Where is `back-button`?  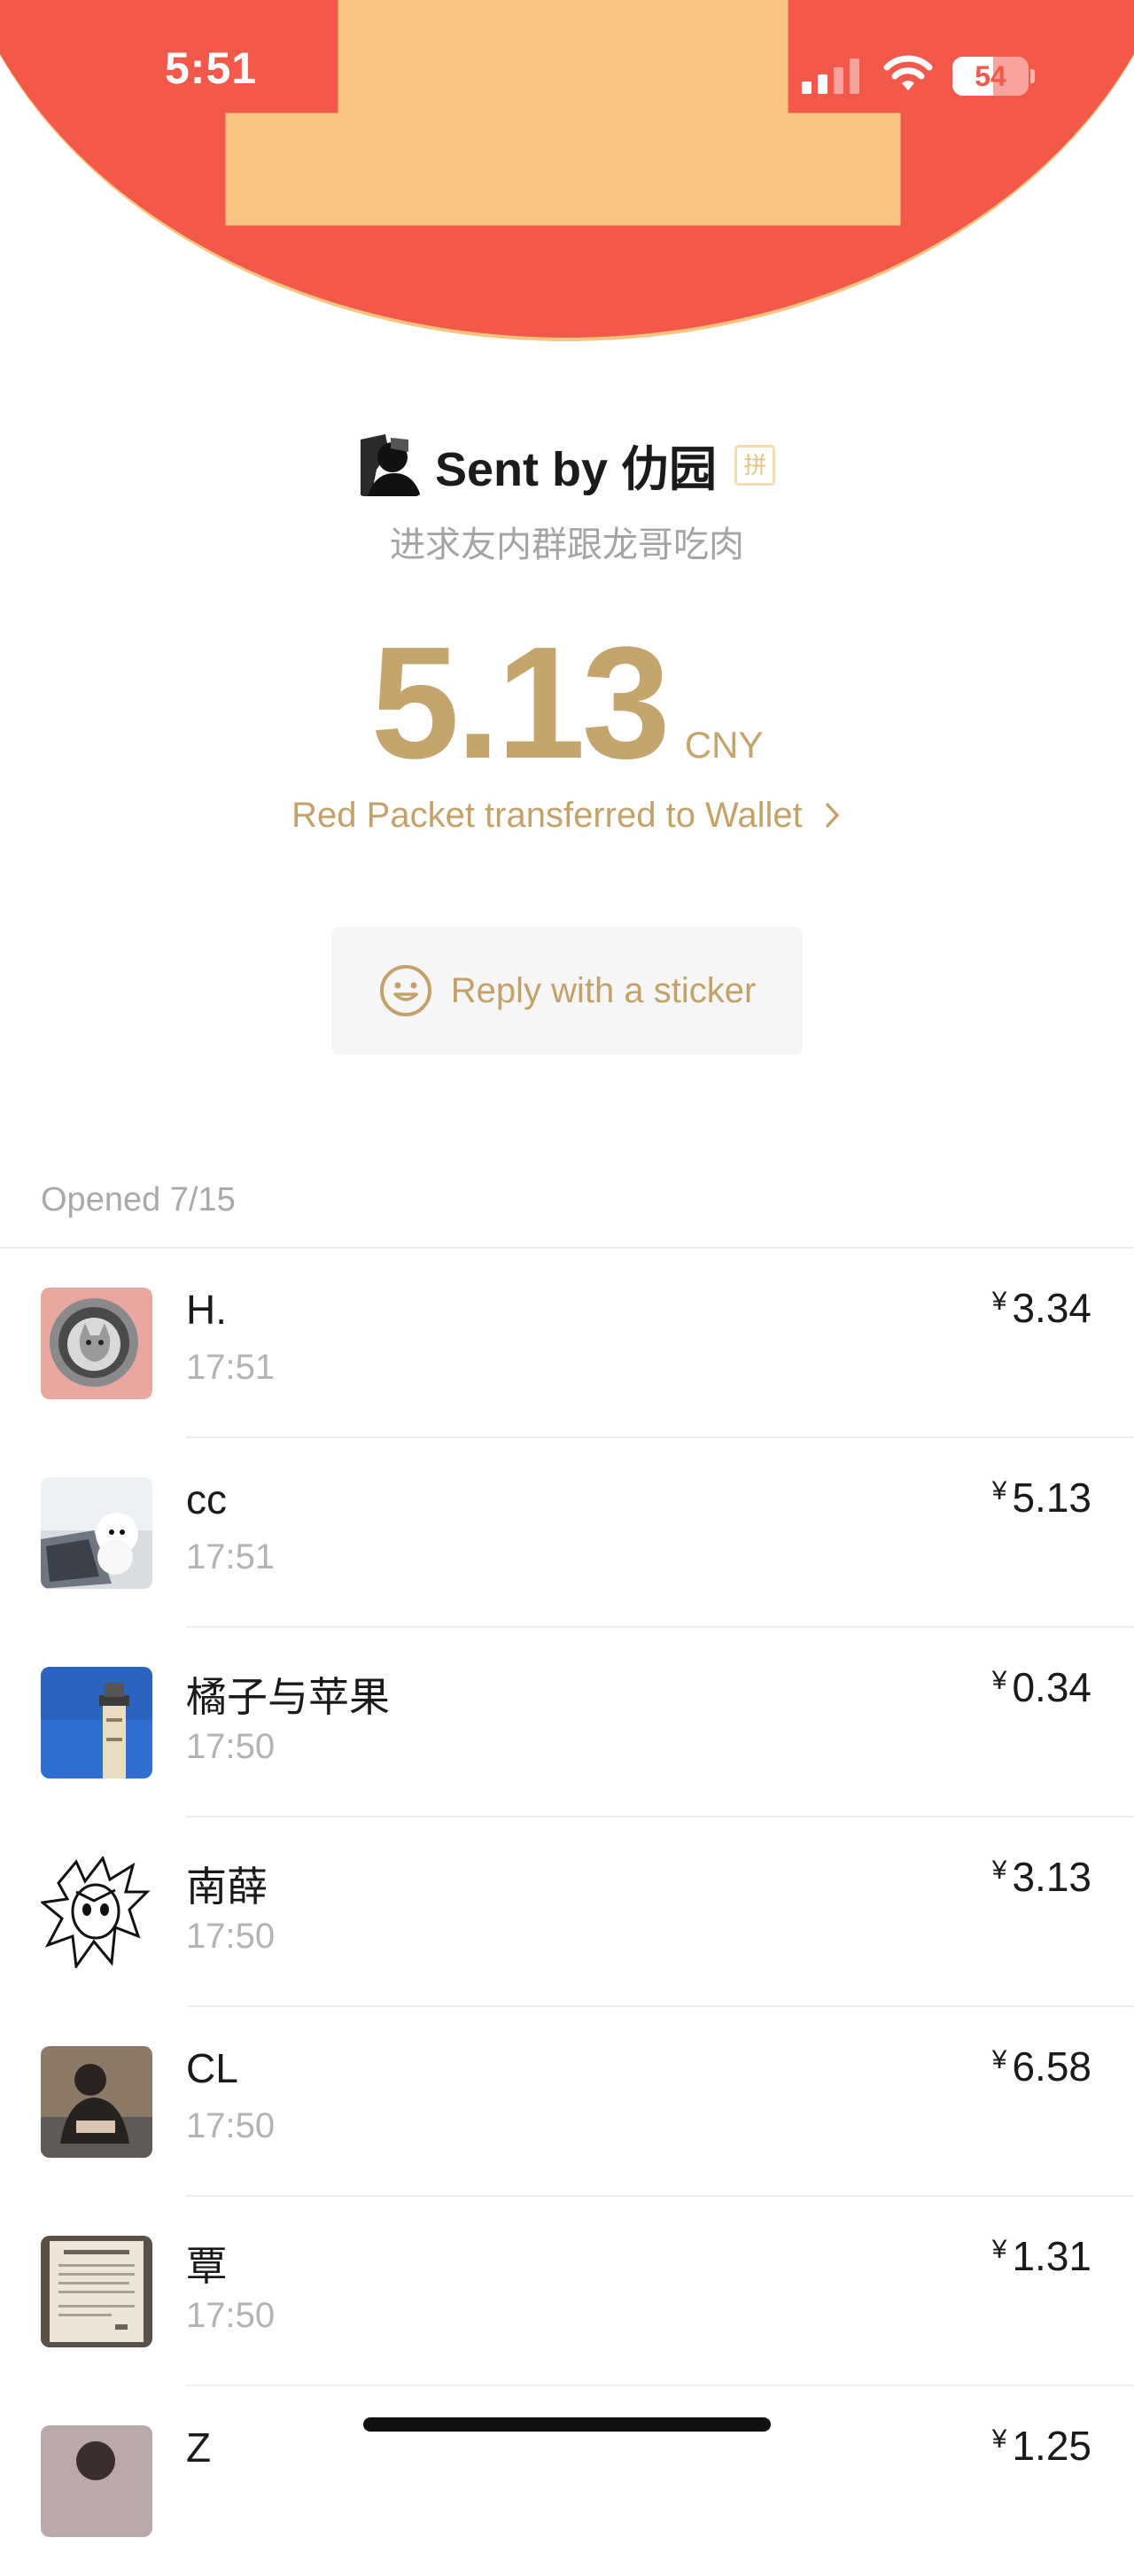
back-button is located at coordinates (57, 199).